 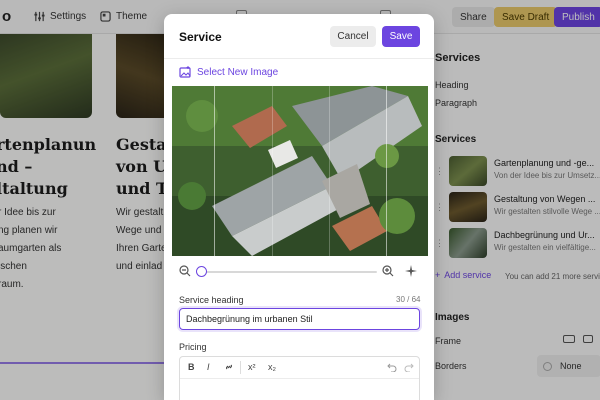 I want to click on heading-char-count: 30 / 64, so click(x=408, y=299).